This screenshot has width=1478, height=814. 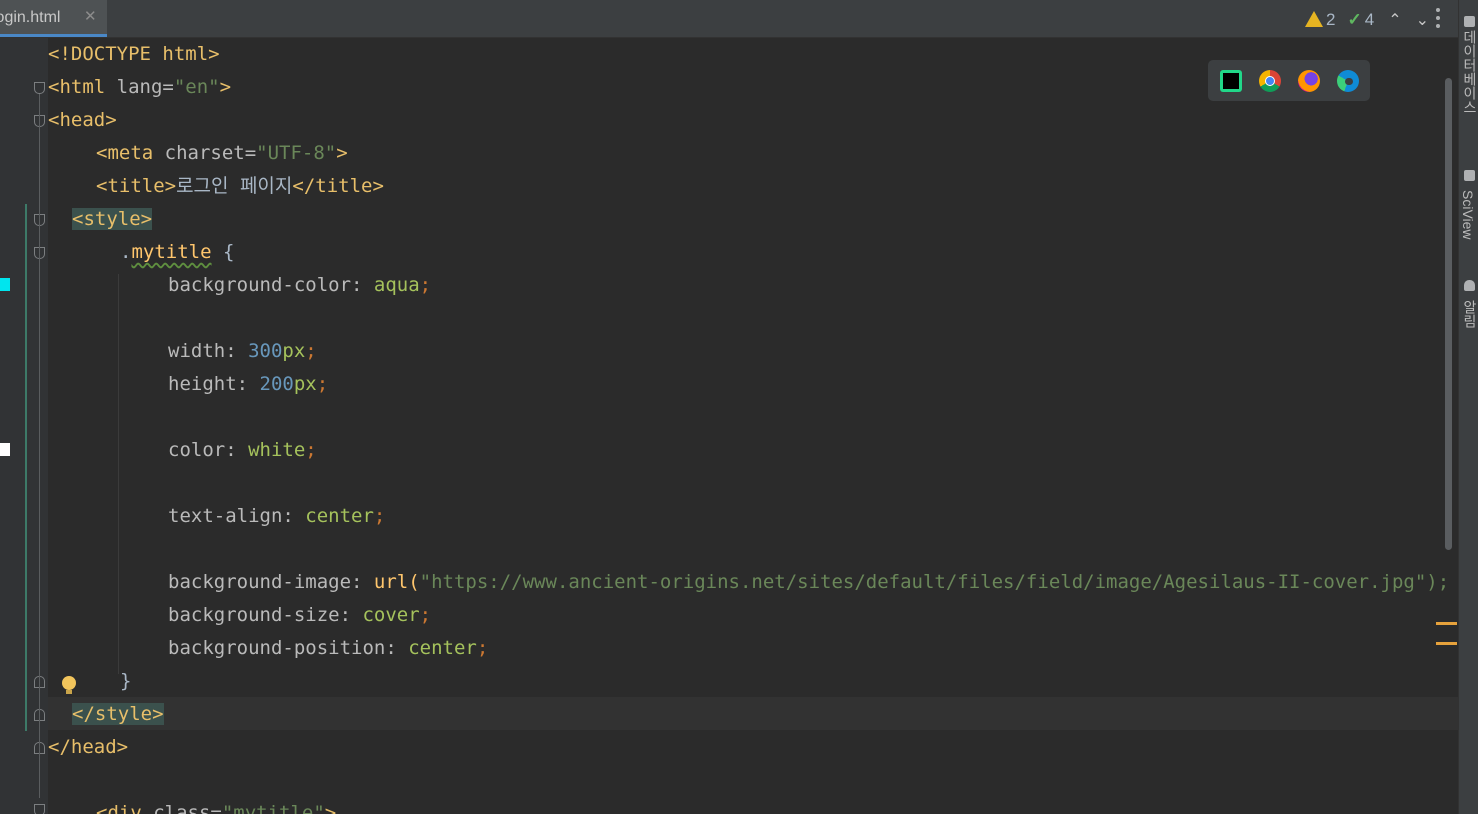 I want to click on align-prop-token: text-align:, so click(x=237, y=516).